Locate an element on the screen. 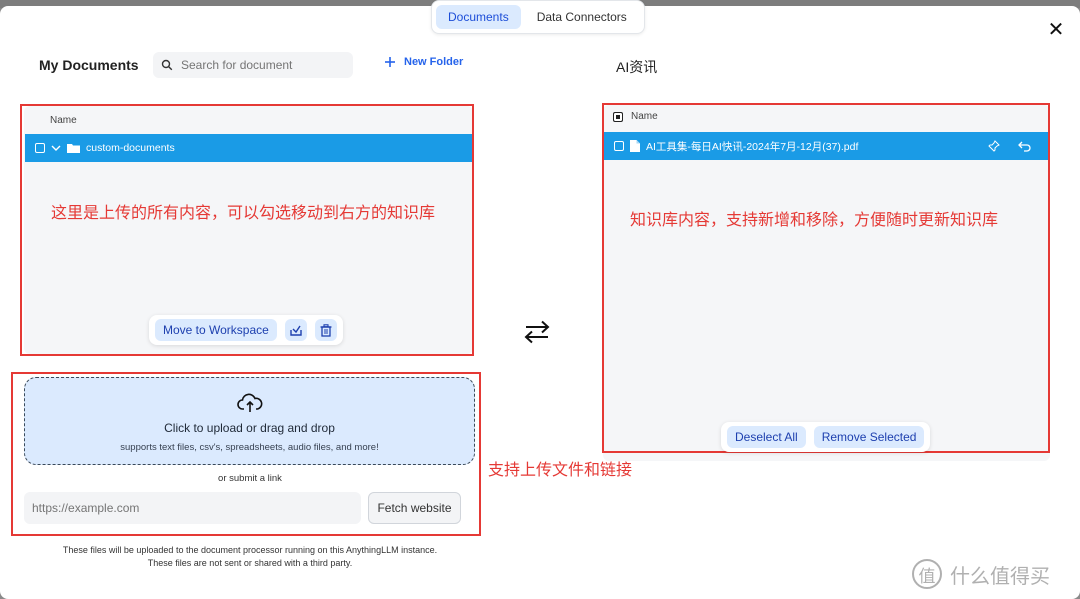 The width and height of the screenshot is (1080, 599). watermark-text: 什么值得买 is located at coordinates (1000, 575).